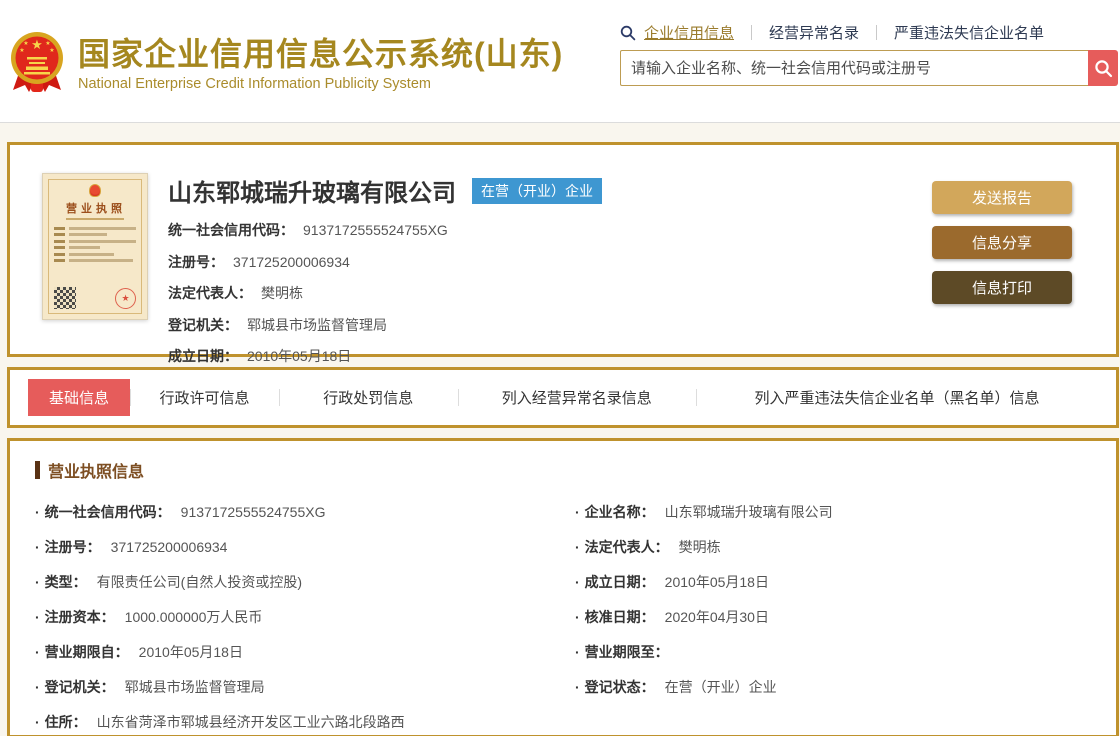  What do you see at coordinates (869, 32) in the screenshot?
I see `search-type-nav: 企业信用信息 经营异常名录 严重违法失信企业名单` at bounding box center [869, 32].